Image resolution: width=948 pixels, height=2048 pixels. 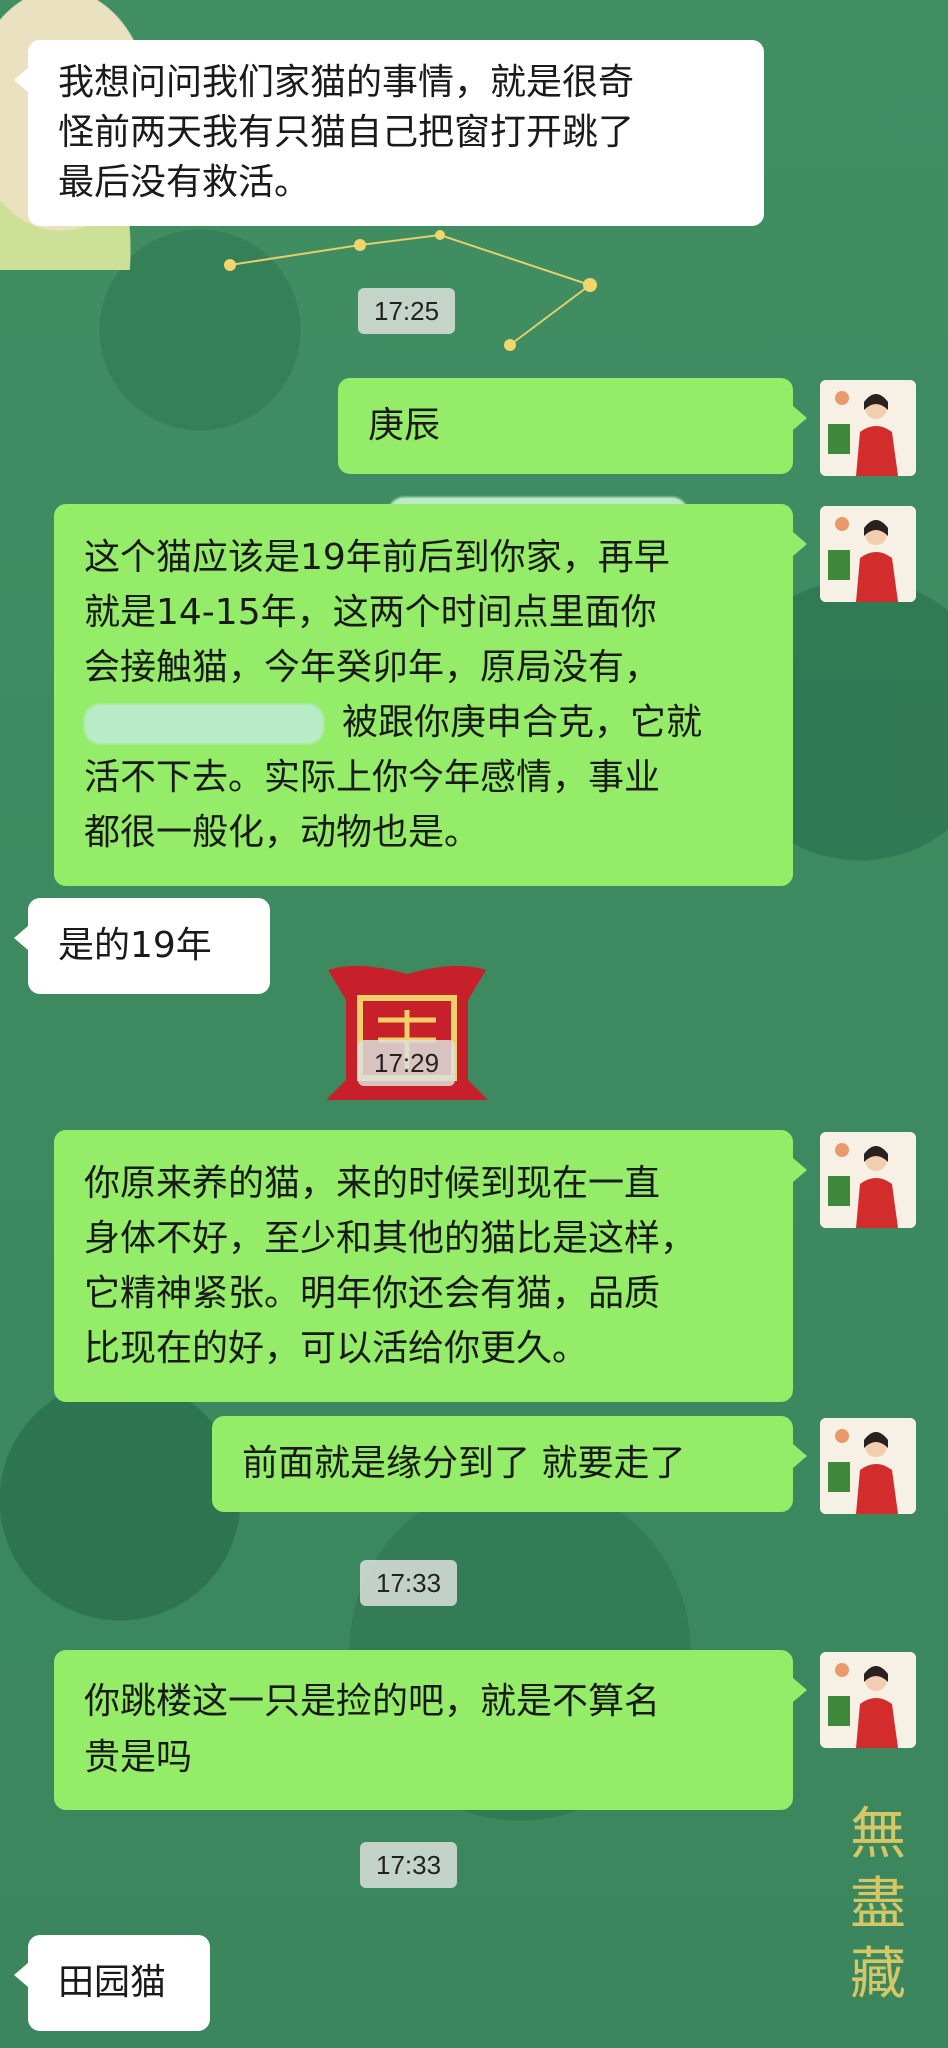 I want to click on message-line: 我想问问我们家猫的事情，就是很奇, so click(x=346, y=82).